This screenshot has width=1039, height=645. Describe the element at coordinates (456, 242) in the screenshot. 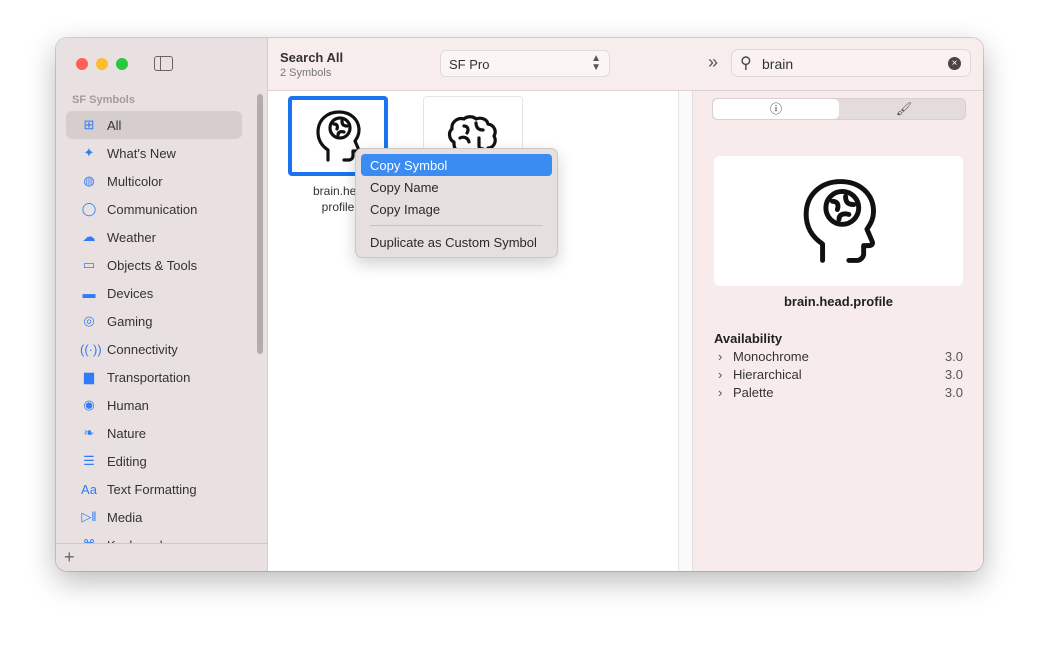

I see `menu-item-duplicate-custom: Duplicate as Custom Symbol` at that location.